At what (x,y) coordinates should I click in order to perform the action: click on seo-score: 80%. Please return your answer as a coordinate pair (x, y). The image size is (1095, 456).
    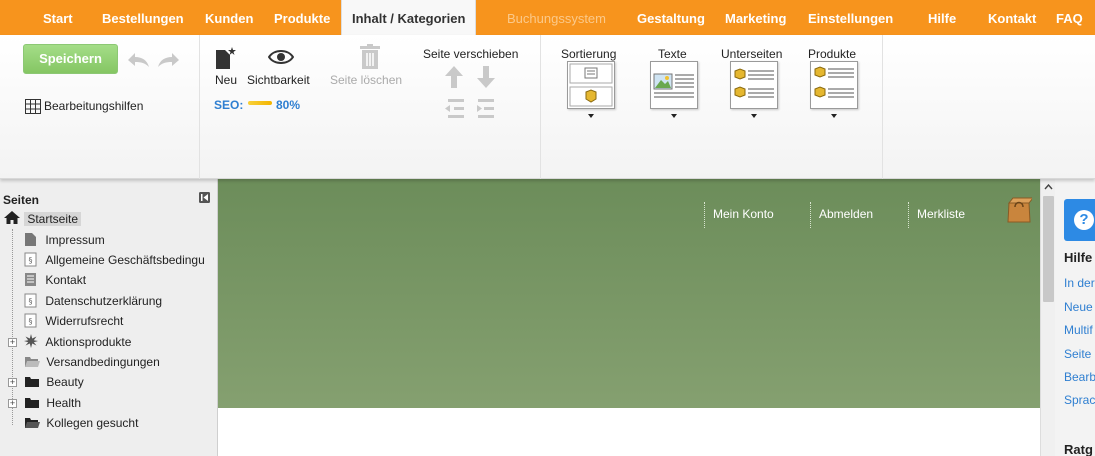
    Looking at the image, I should click on (288, 105).